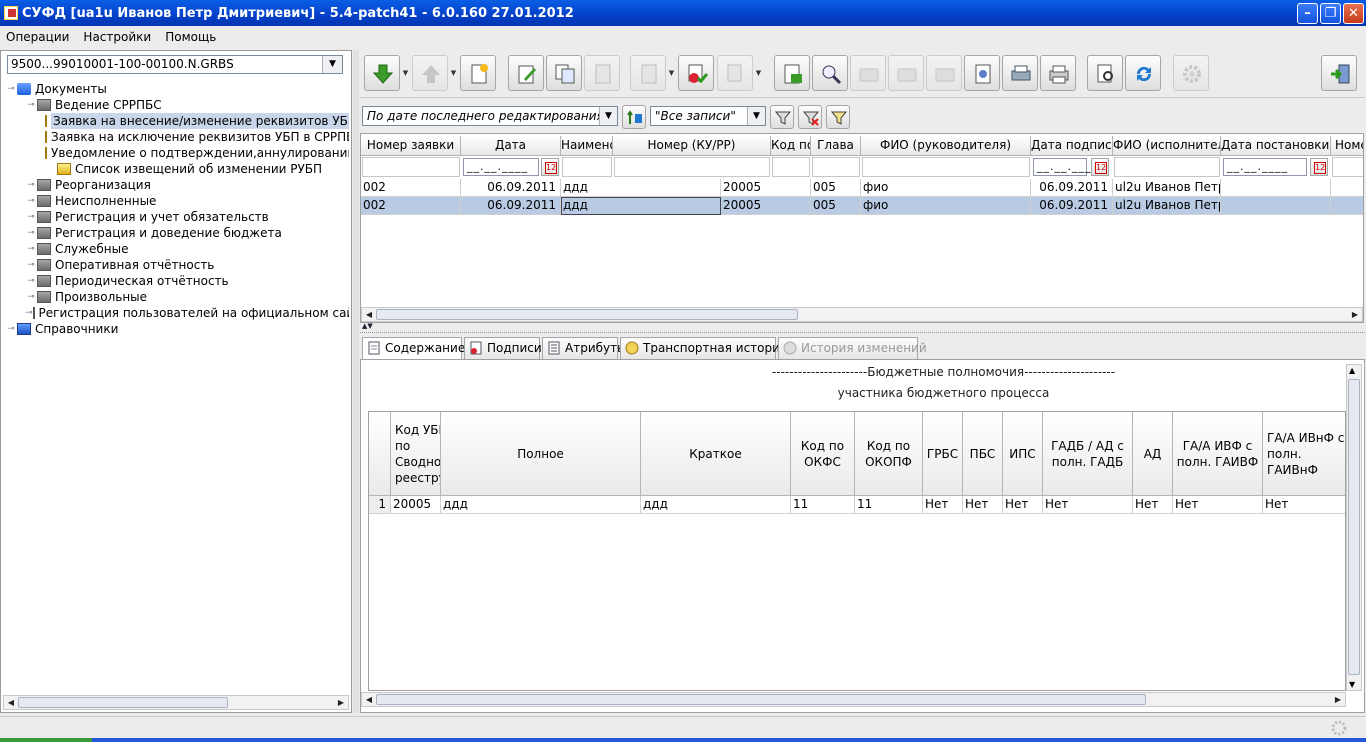 Image resolution: width=1366 pixels, height=742 pixels. Describe the element at coordinates (758, 73) in the screenshot. I see `unsign-dropdown: ▼` at that location.